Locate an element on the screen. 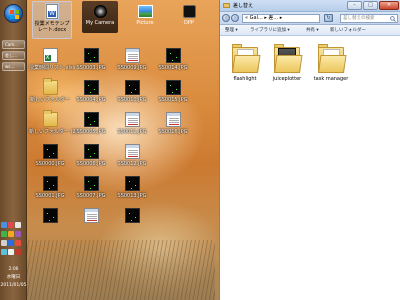 This screenshot has width=400, height=300. top-app-word-document: 授業メモテンプレート.docx is located at coordinates (52, 20).